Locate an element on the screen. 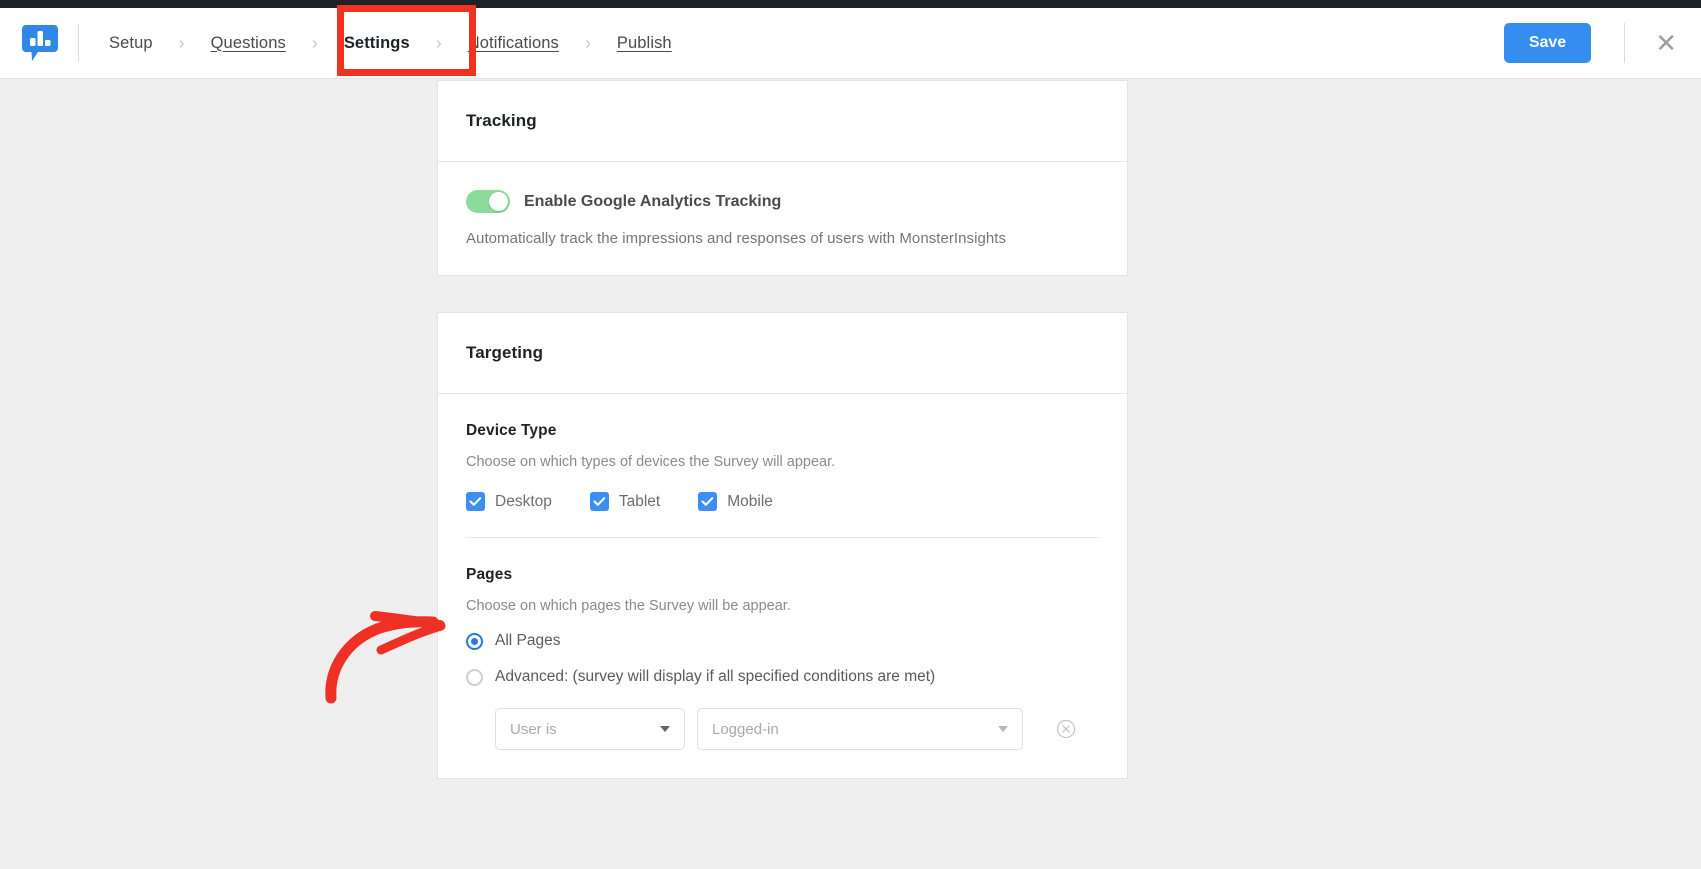  close-icon: ✕ is located at coordinates (1666, 43).